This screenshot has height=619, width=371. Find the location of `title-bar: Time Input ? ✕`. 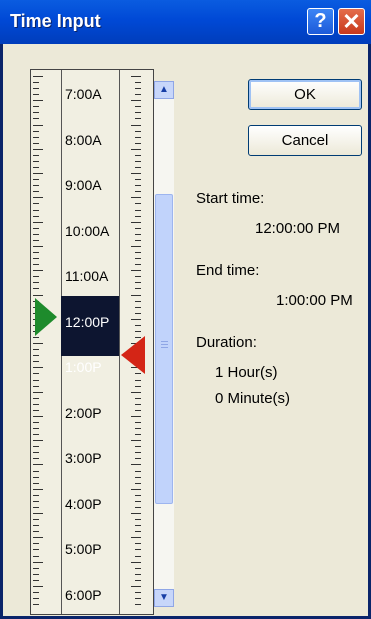

title-bar: Time Input ? ✕ is located at coordinates (185, 22).